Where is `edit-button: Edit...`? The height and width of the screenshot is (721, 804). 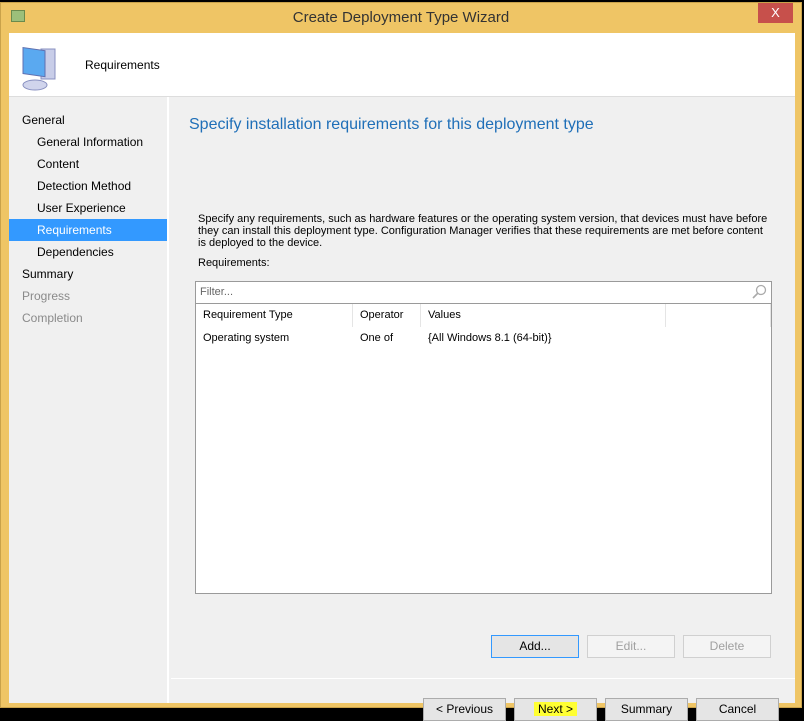
edit-button: Edit... is located at coordinates (631, 646).